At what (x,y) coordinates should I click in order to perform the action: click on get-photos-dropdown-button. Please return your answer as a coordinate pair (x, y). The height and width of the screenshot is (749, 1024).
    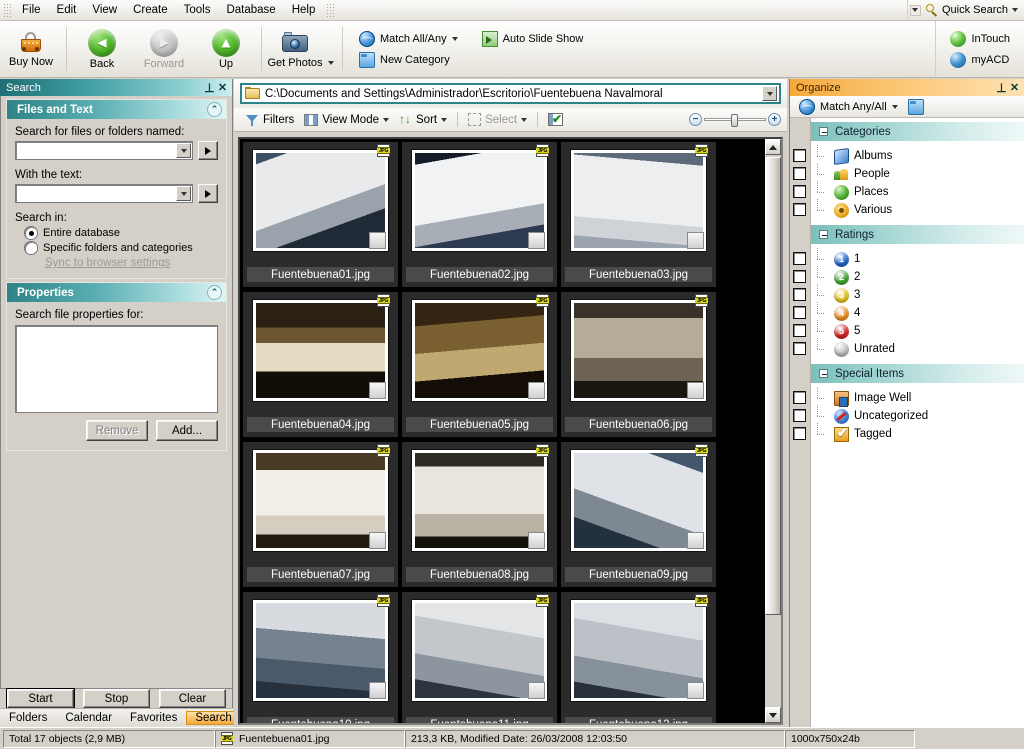
    Looking at the image, I should click on (331, 49).